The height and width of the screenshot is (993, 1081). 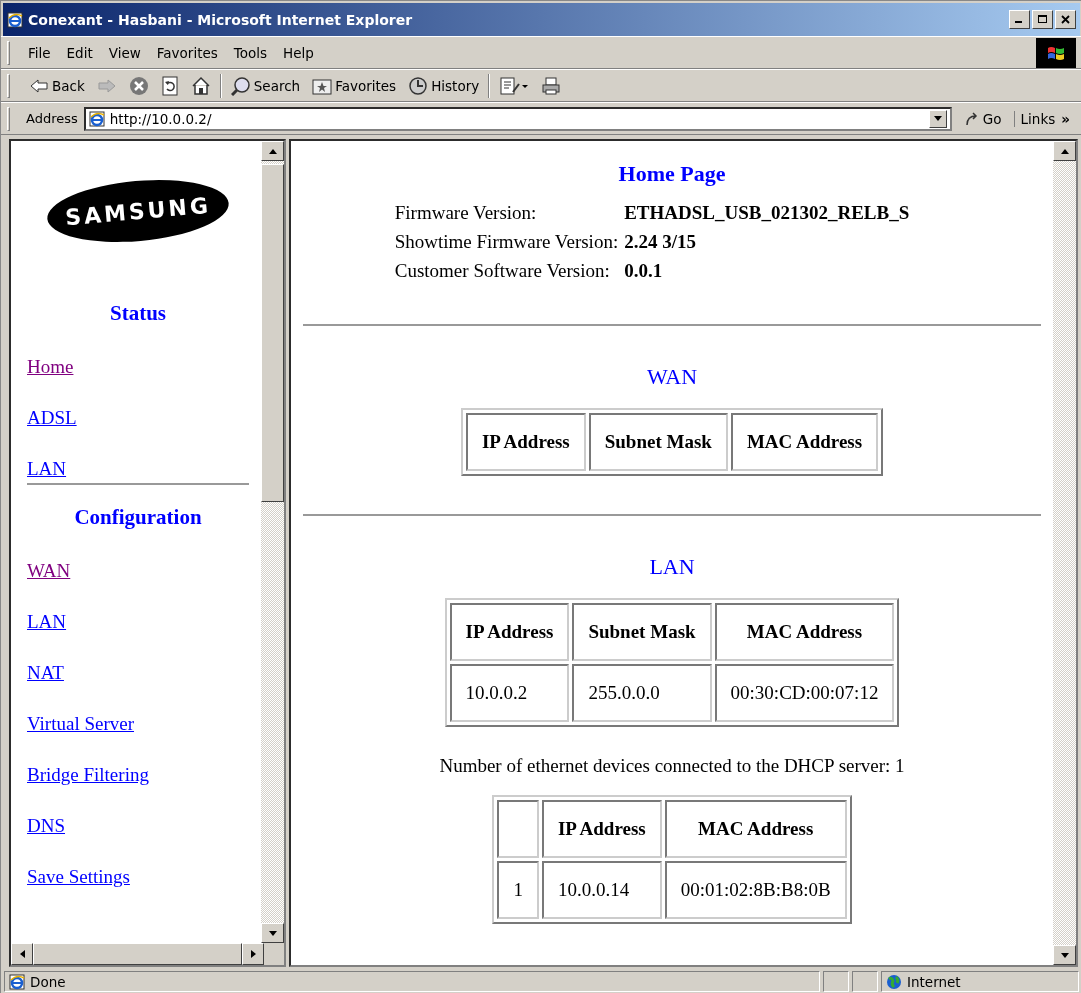 I want to click on info-label: Firmware Version:, so click(x=465, y=213).